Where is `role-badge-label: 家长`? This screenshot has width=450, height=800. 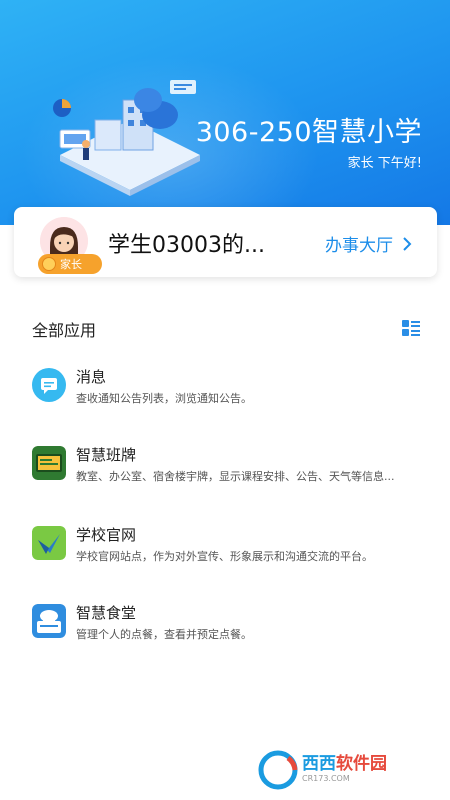 role-badge-label: 家长 is located at coordinates (71, 264).